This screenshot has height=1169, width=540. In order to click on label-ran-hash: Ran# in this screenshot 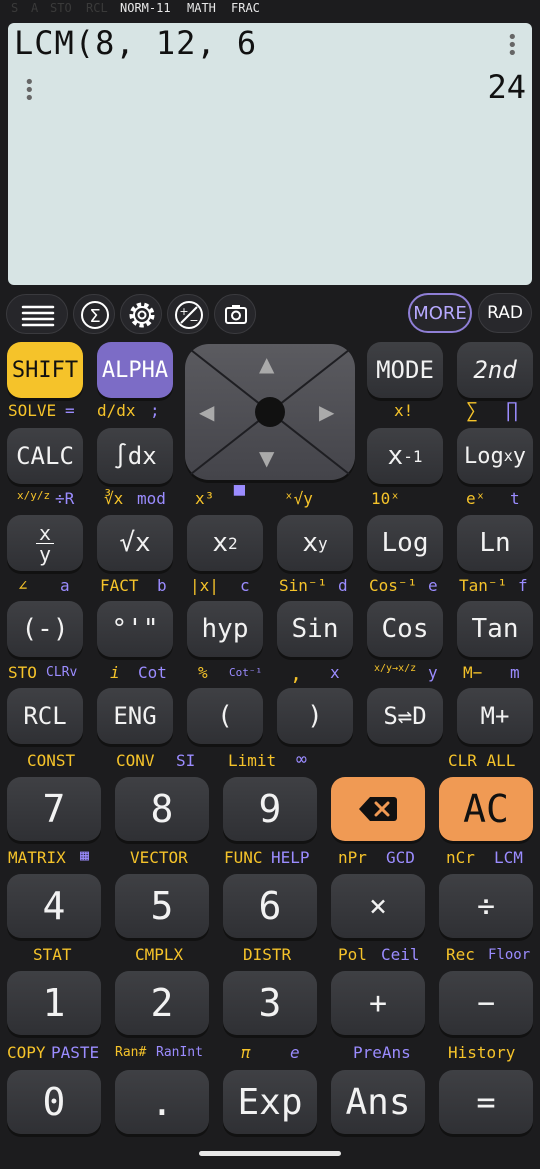, I will do `click(131, 1052)`.